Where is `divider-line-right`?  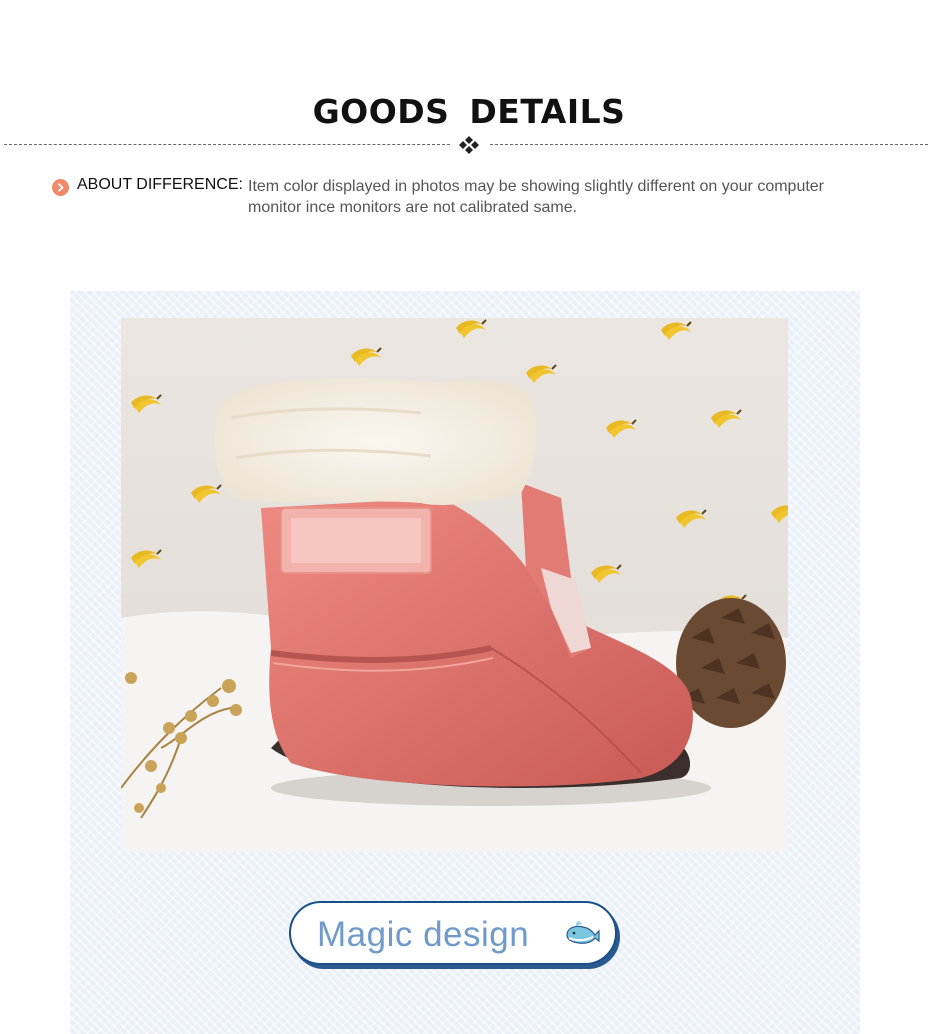
divider-line-right is located at coordinates (709, 144).